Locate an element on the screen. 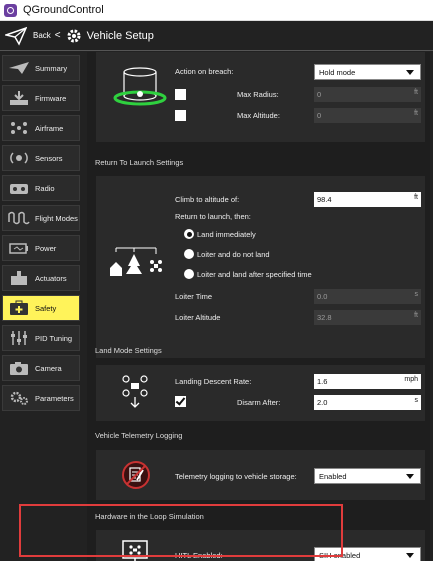 Image resolution: width=433 pixels, height=561 pixels. sidebar-item-radio: Radio is located at coordinates (41, 188).